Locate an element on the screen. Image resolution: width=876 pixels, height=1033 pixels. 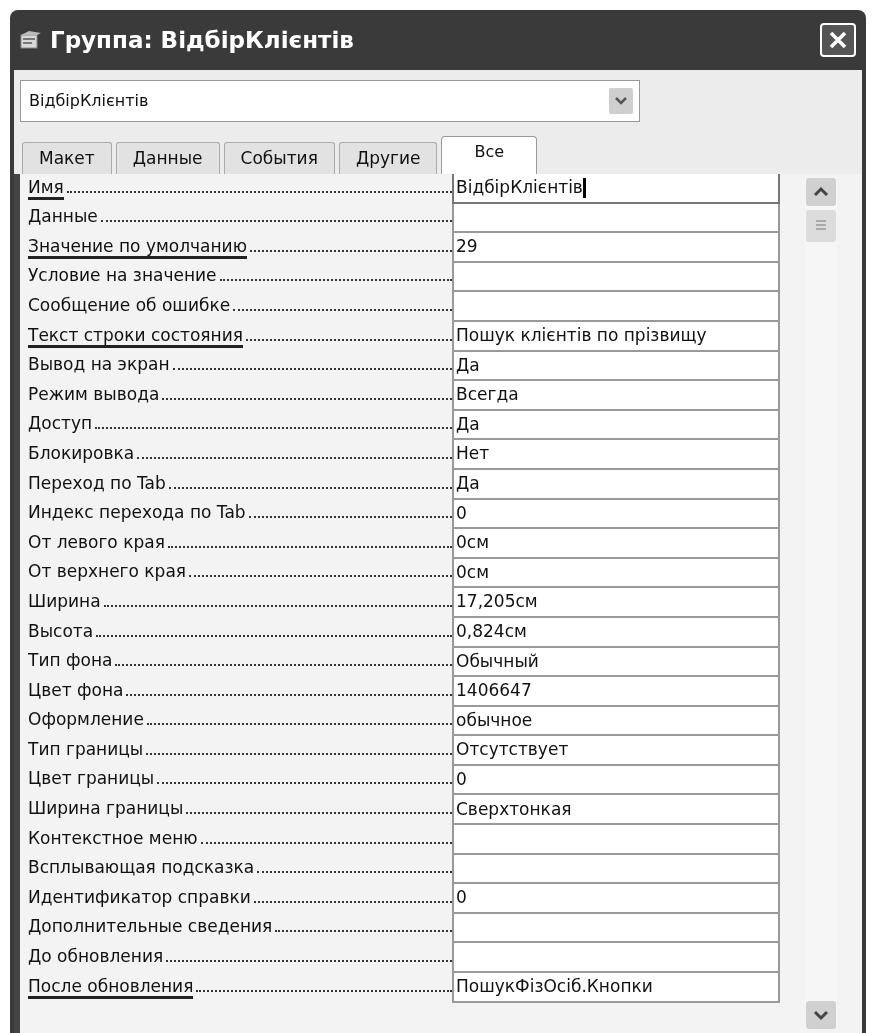
tab: События is located at coordinates (279, 158).